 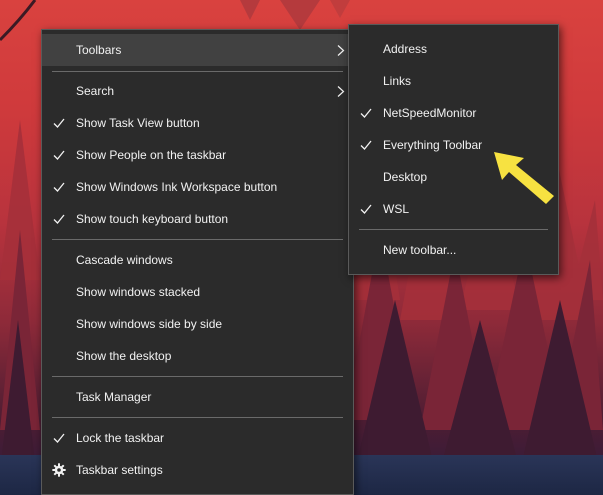 What do you see at coordinates (151, 155) in the screenshot?
I see `menu-item-label: Show People on the taskbar` at bounding box center [151, 155].